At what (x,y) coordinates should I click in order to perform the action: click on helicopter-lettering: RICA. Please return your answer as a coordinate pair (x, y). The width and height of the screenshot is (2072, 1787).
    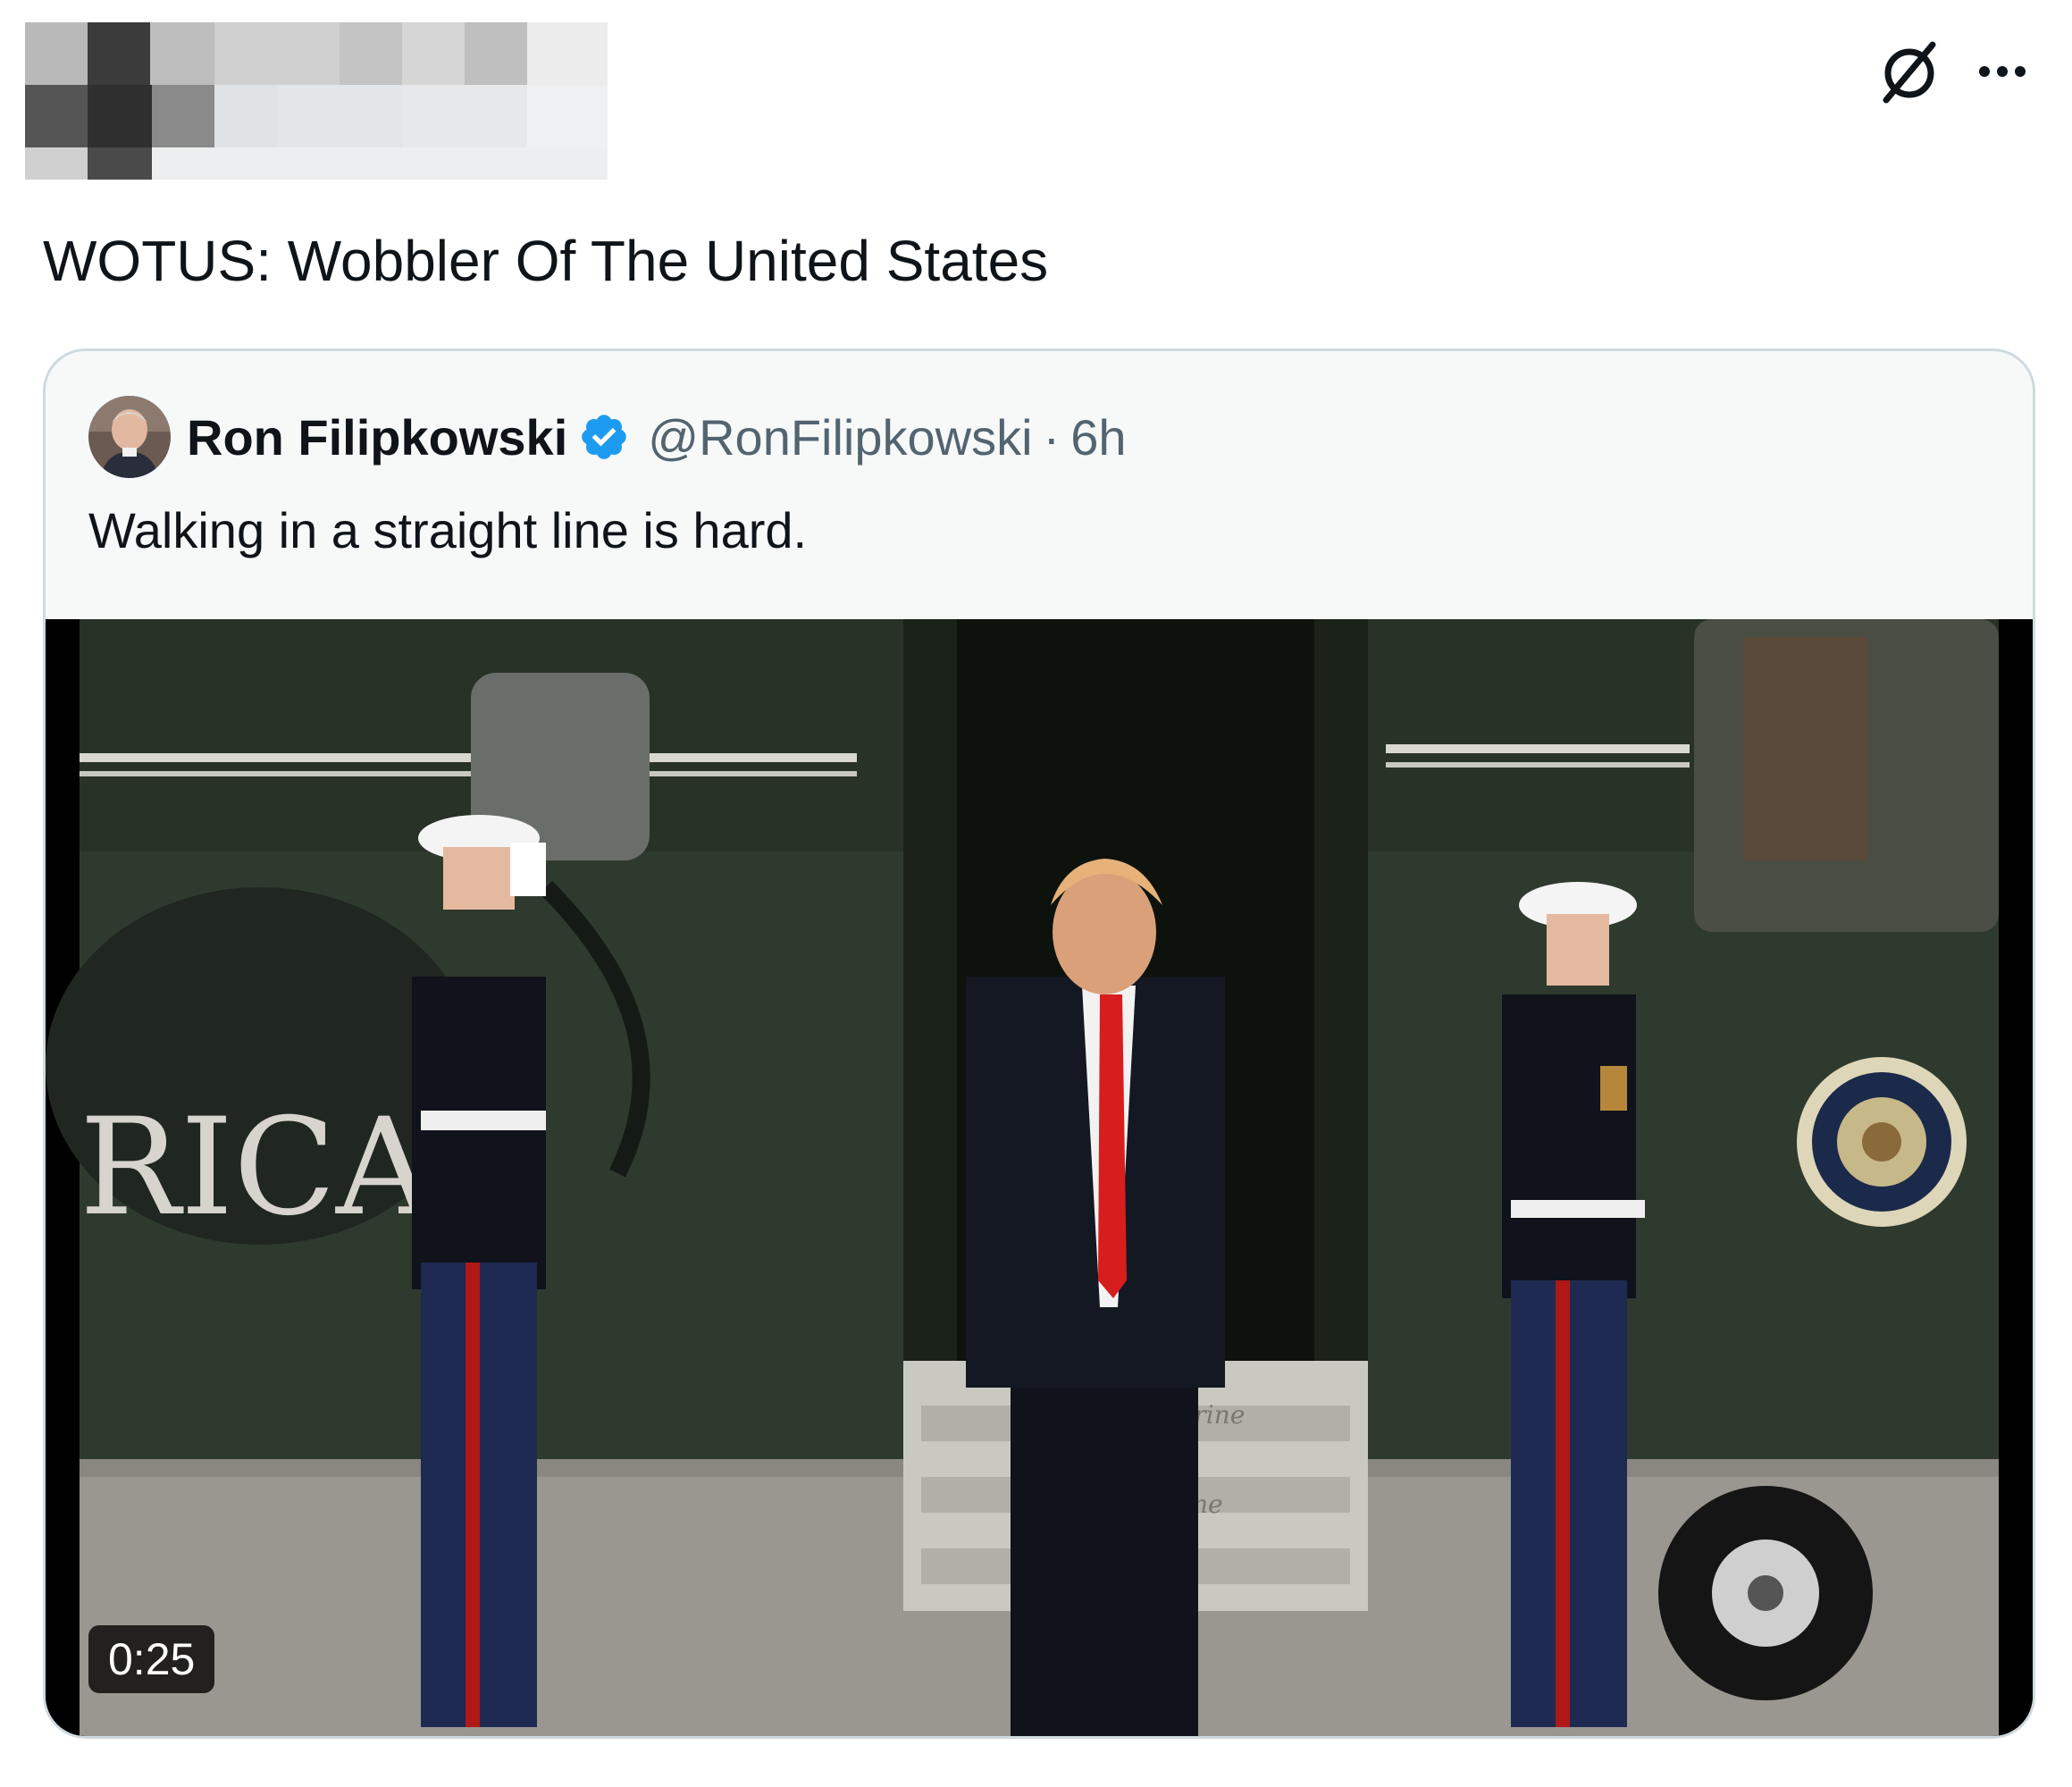
    Looking at the image, I should click on (257, 1168).